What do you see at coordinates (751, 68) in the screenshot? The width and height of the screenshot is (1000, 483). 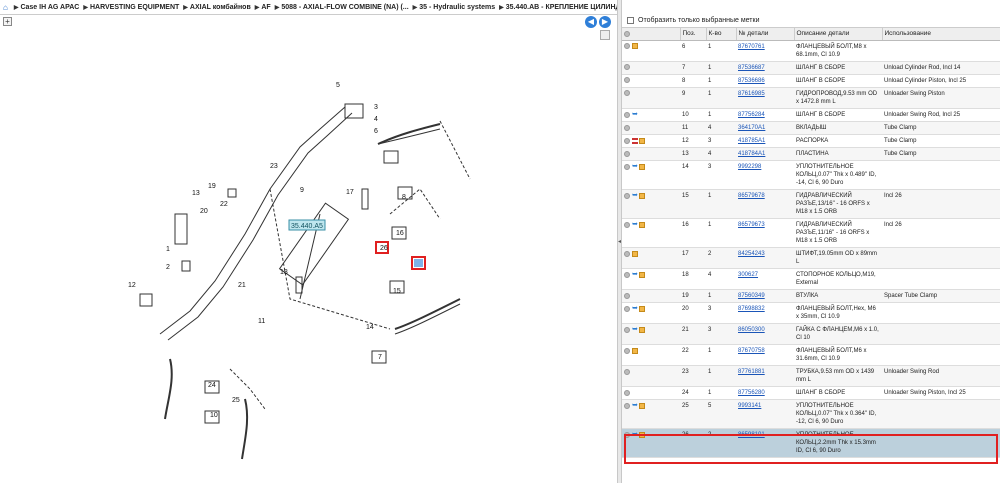 I see `part-number-link: 87536687` at bounding box center [751, 68].